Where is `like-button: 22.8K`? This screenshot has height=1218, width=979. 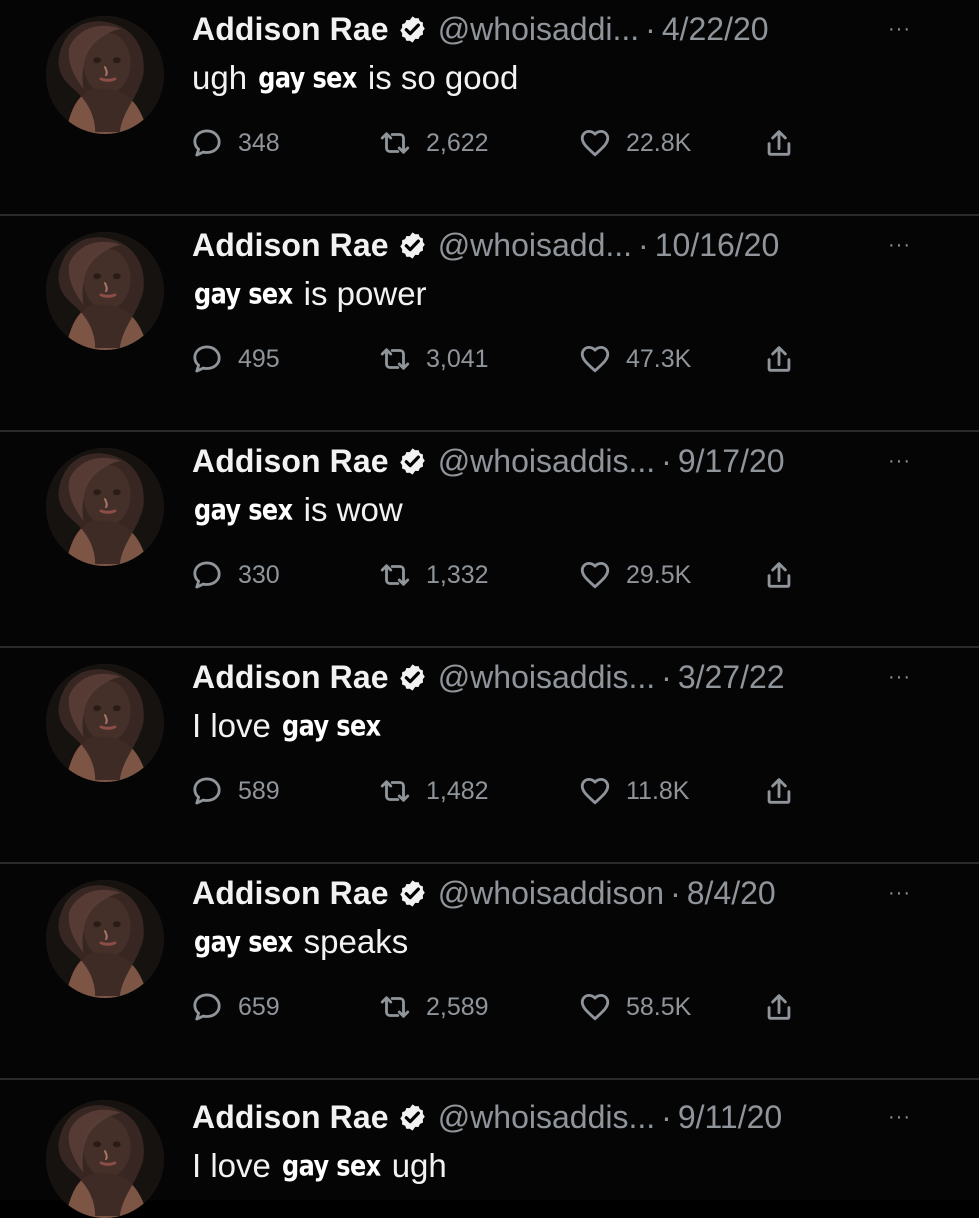 like-button: 22.8K is located at coordinates (634, 143).